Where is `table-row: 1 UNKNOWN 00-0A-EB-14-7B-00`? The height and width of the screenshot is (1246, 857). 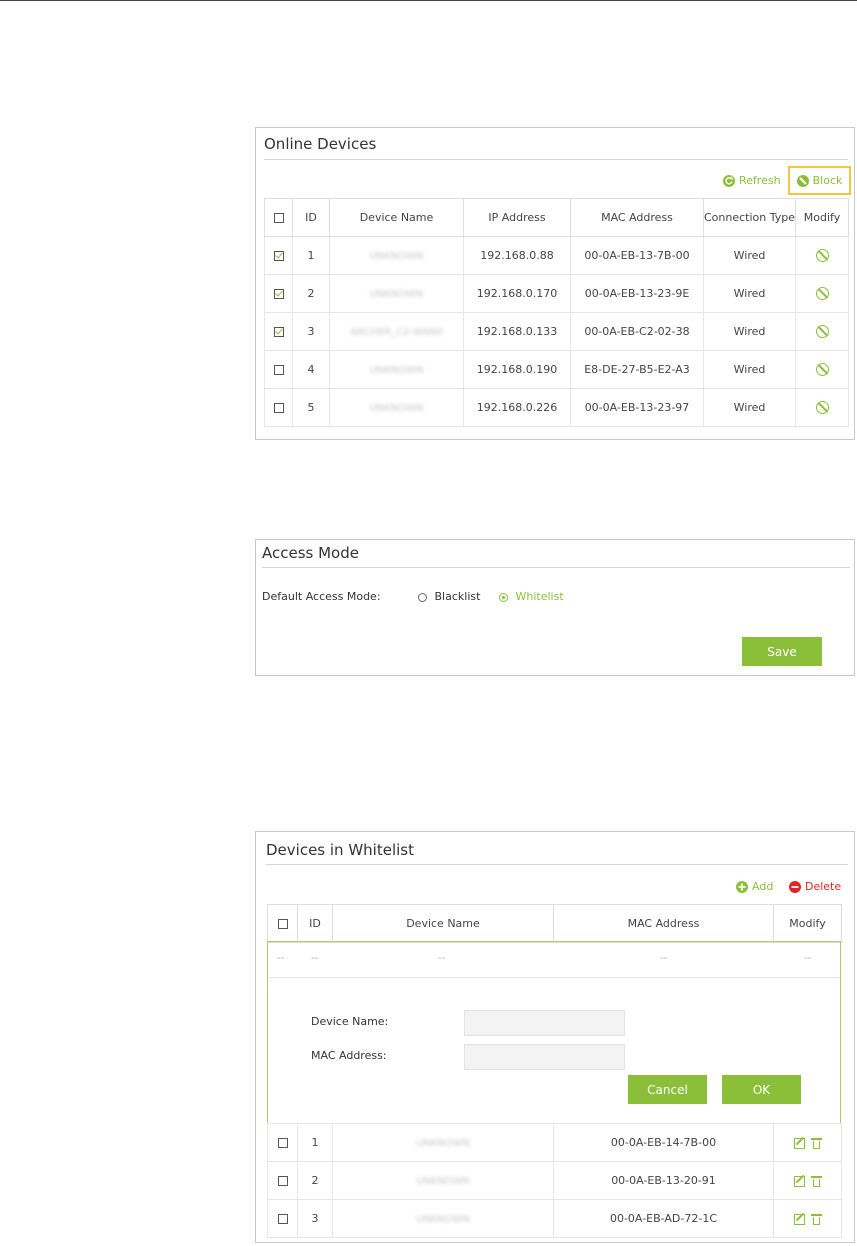
table-row: 1 UNKNOWN 00-0A-EB-14-7B-00 is located at coordinates (554, 1142).